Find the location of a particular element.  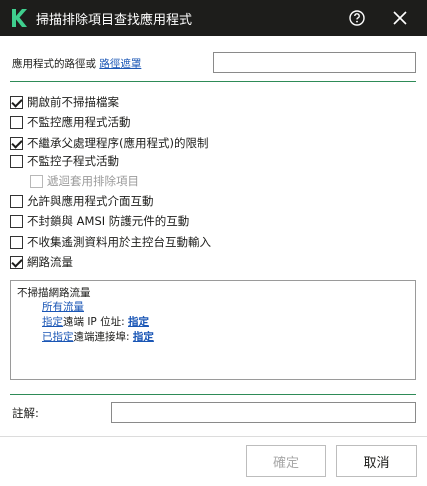

path-label-text: 應用程式的路徑或 is located at coordinates (54, 64).